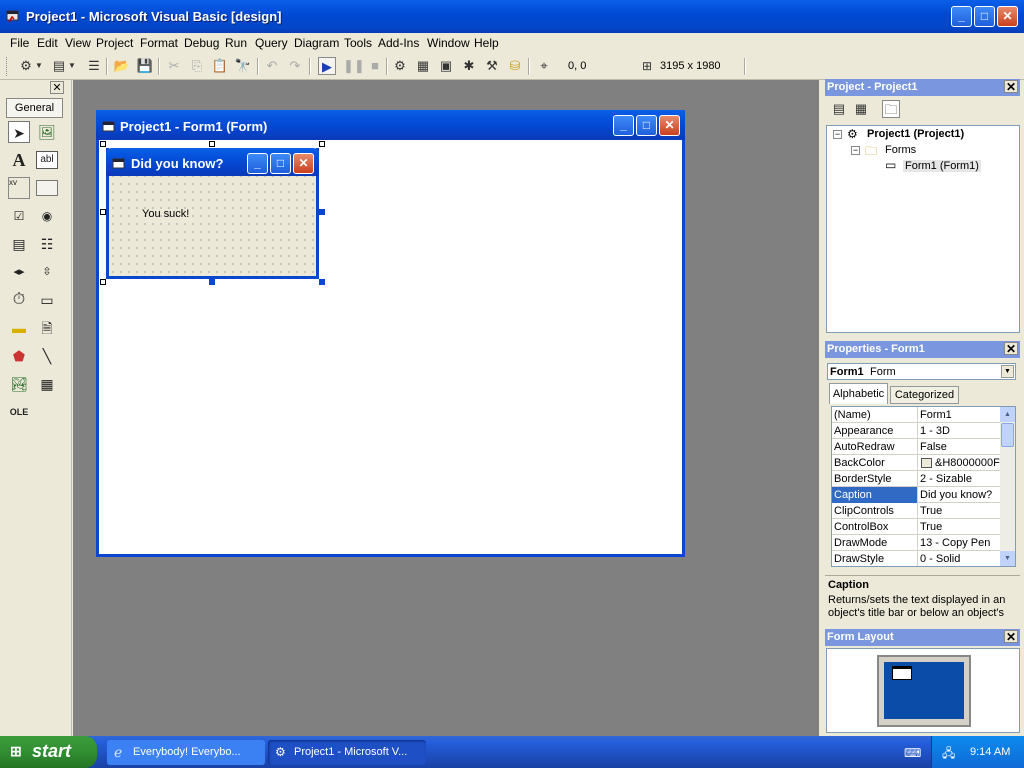 This screenshot has height=768, width=1024. I want to click on hscrollbar-tool-icon: ◂▸, so click(19, 272).